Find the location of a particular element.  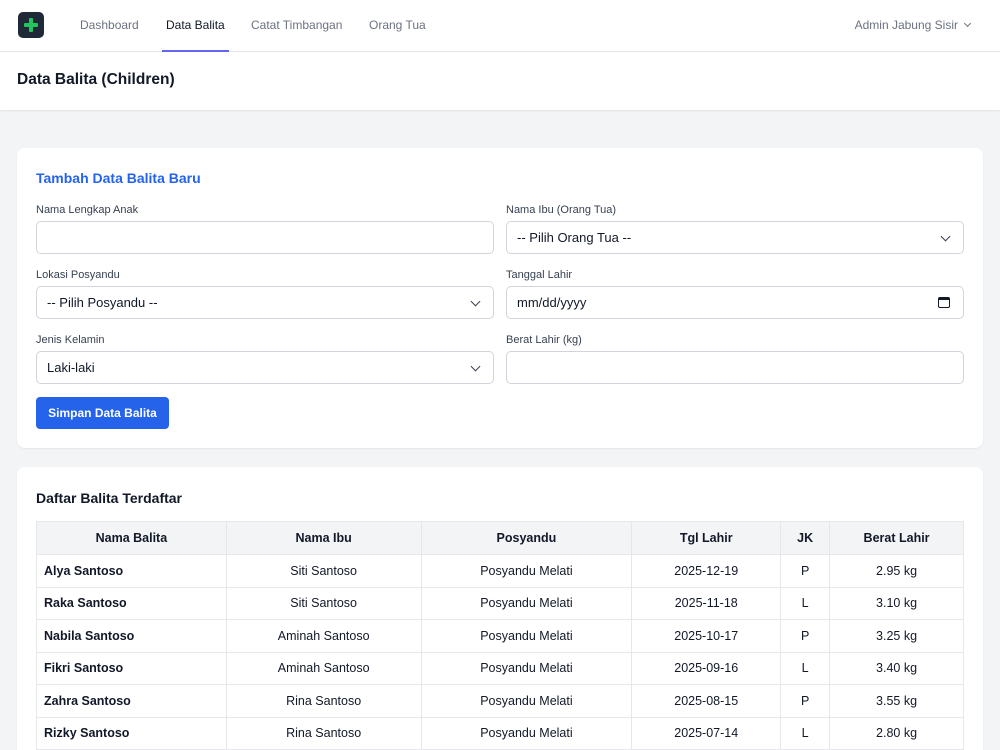

user-name: Admin Jabung Sisir is located at coordinates (906, 25).